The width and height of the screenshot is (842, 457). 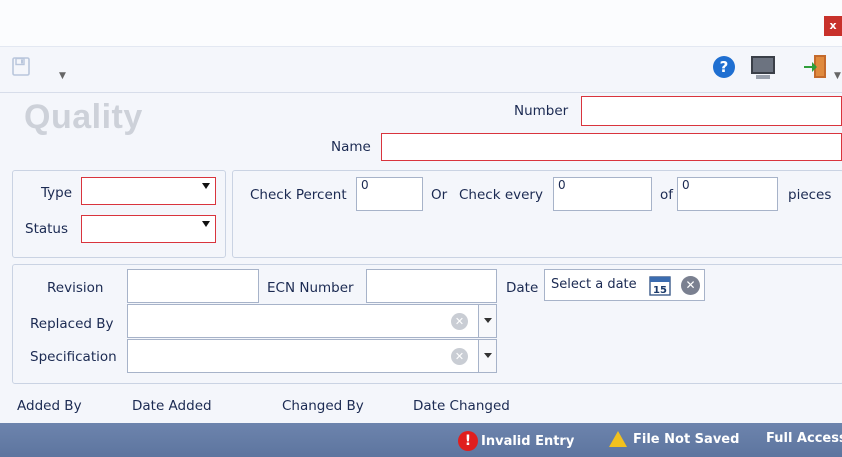 What do you see at coordinates (62, 76) in the screenshot?
I see `quick-access-dropdown-icon: ▼` at bounding box center [62, 76].